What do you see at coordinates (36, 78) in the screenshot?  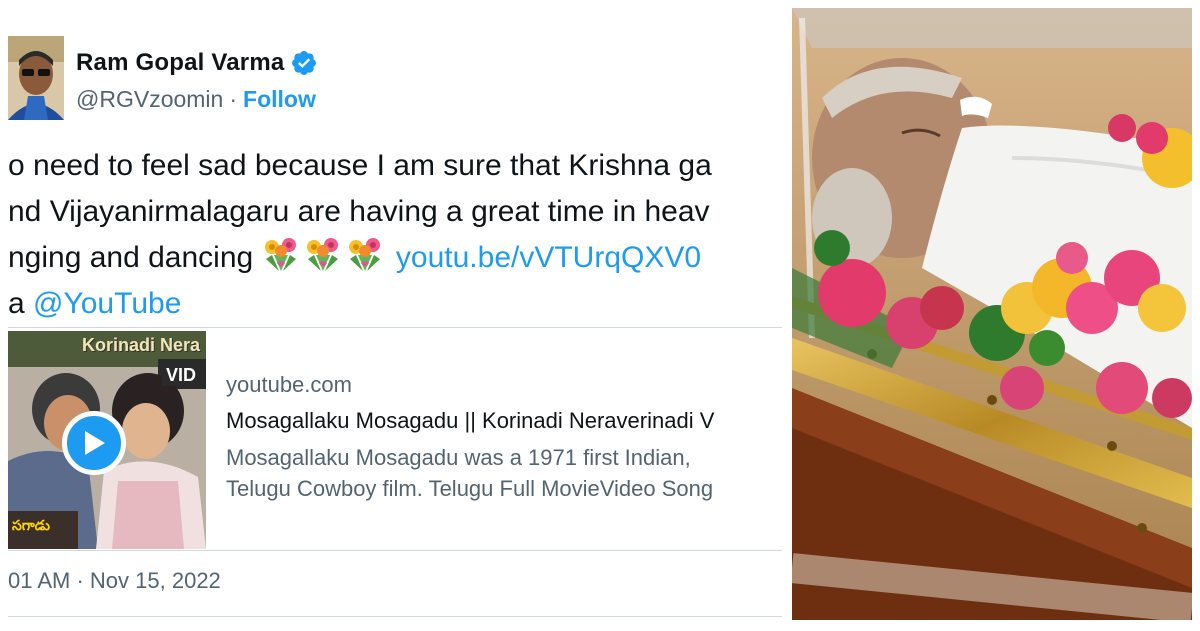 I see `avatar` at bounding box center [36, 78].